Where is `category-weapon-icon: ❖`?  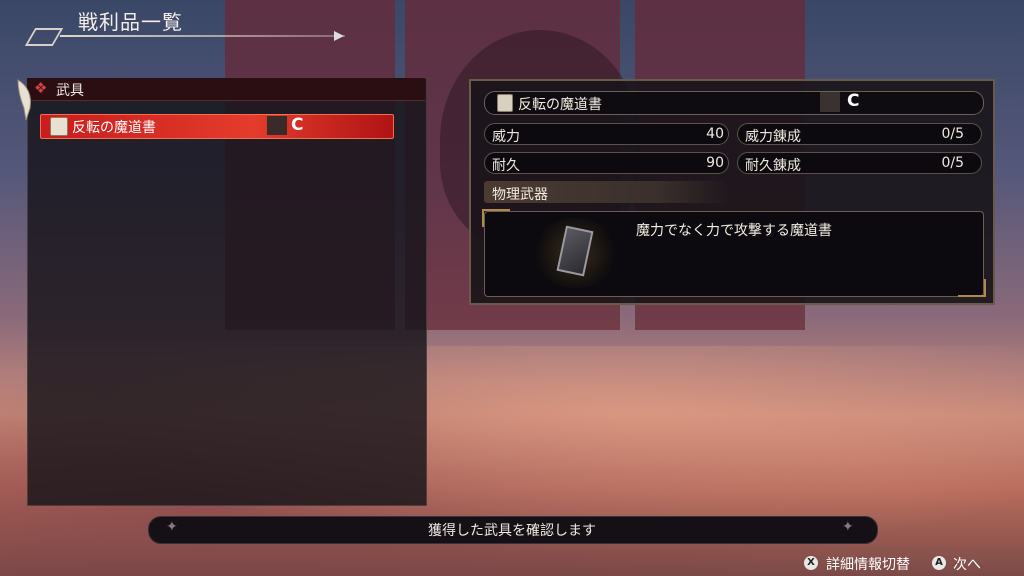 category-weapon-icon: ❖ is located at coordinates (41, 88).